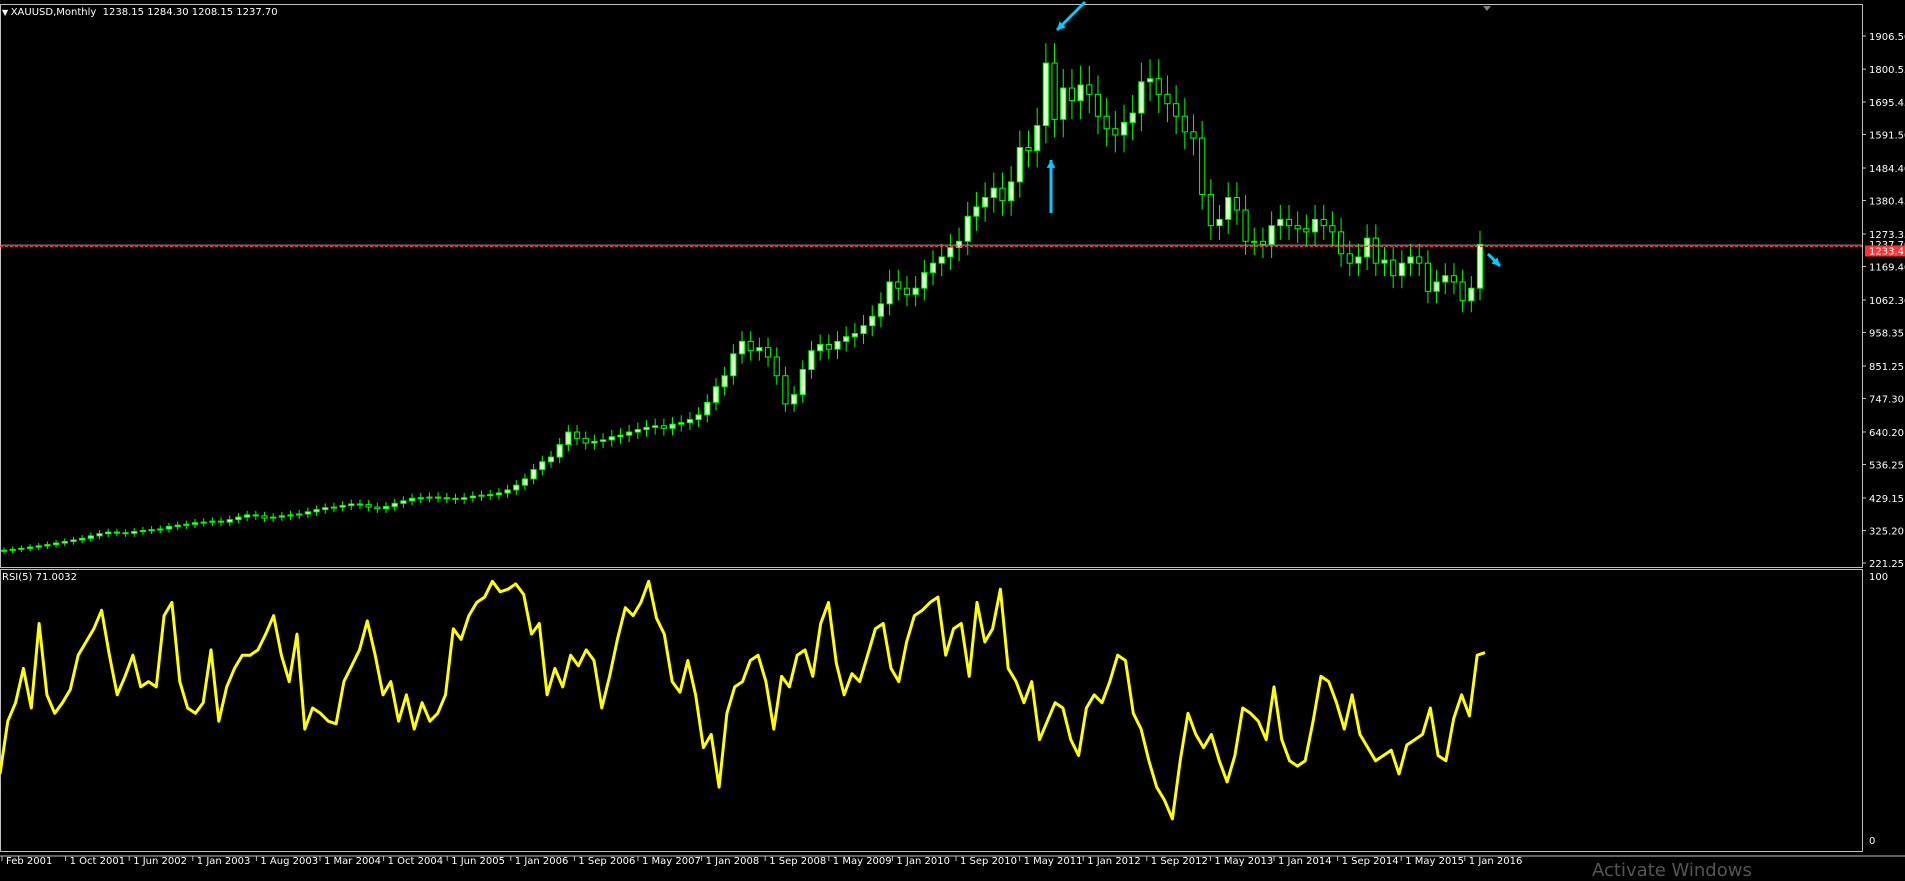 This screenshot has height=881, width=1905. I want to click on time-axis-label: 1 May 2015, so click(1434, 861).